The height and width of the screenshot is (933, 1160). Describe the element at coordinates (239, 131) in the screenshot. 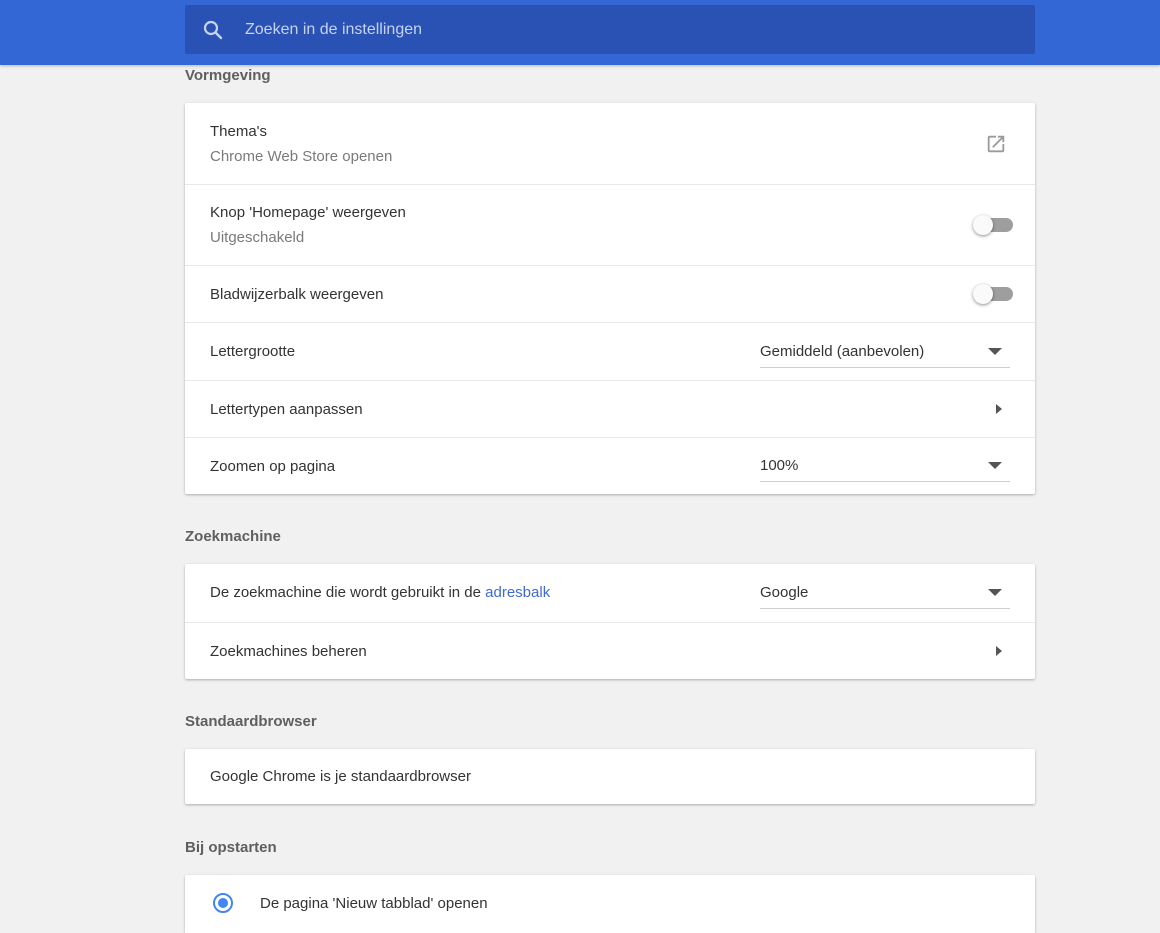

I see `themes-label: Thema's` at that location.